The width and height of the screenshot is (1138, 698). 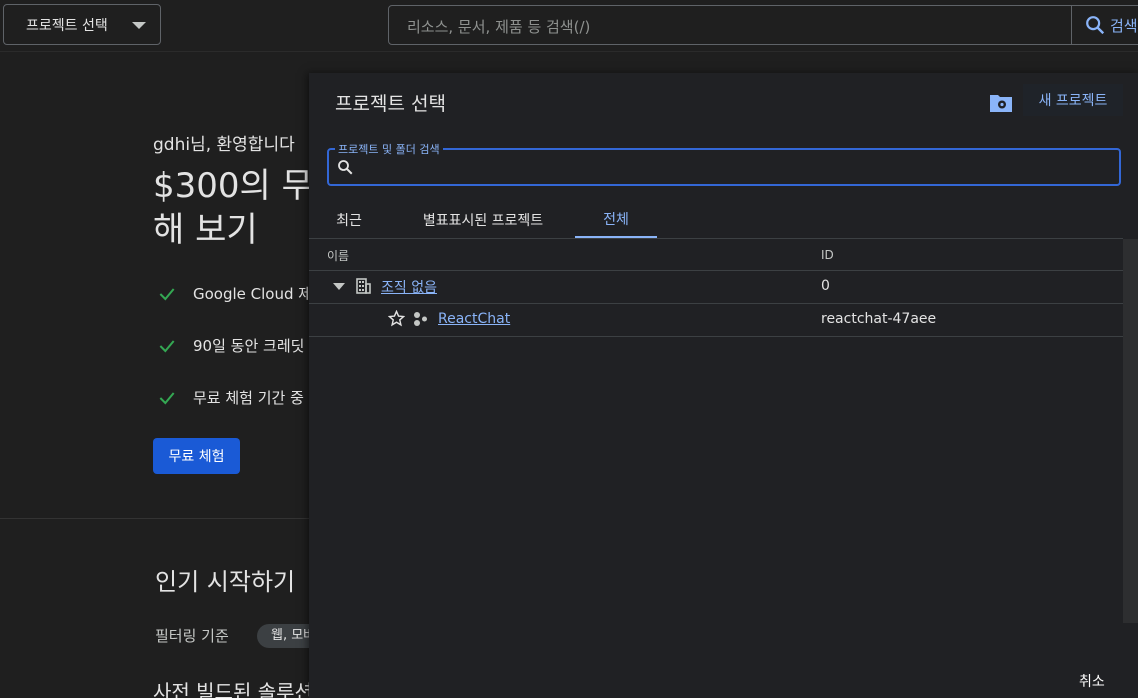 What do you see at coordinates (420, 319) in the screenshot?
I see `project-icon` at bounding box center [420, 319].